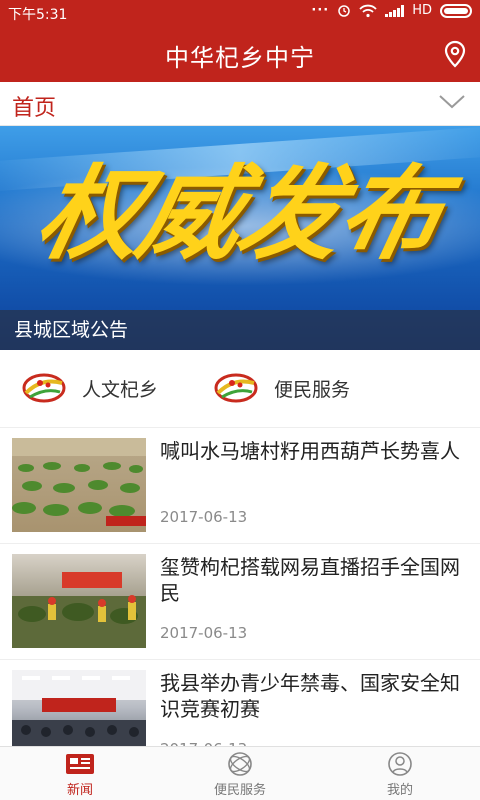 The image size is (480, 800). I want to click on banner-headline: 权威发布, so click(240, 214).